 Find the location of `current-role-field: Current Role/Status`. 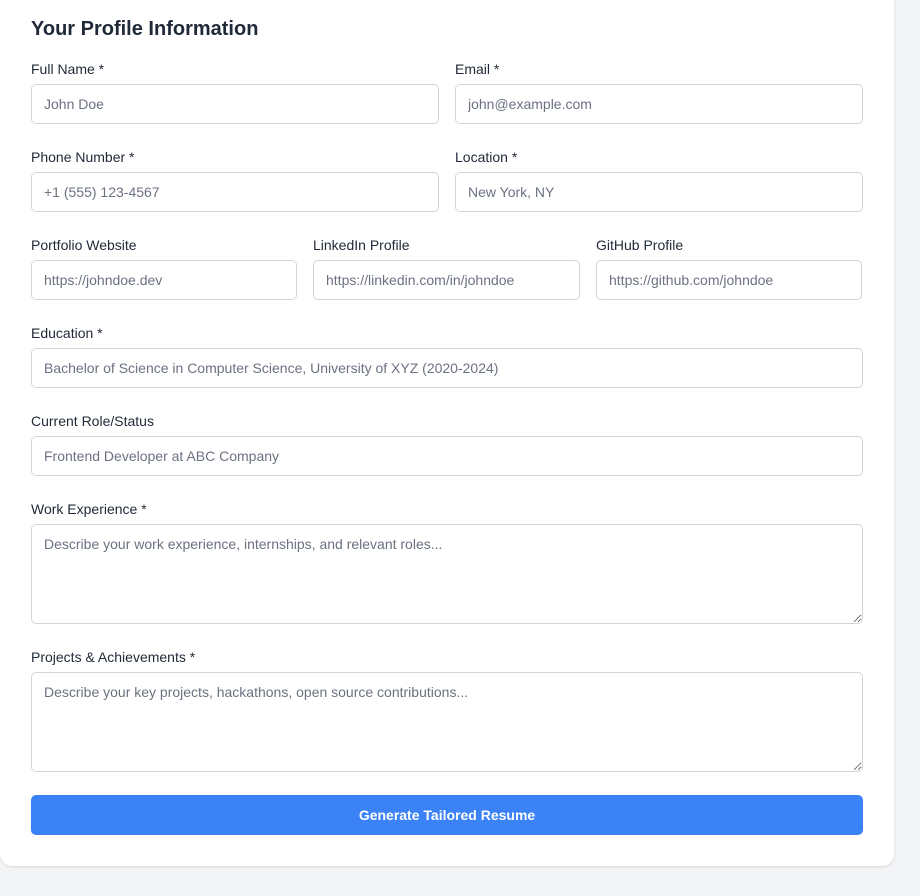

current-role-field: Current Role/Status is located at coordinates (447, 444).